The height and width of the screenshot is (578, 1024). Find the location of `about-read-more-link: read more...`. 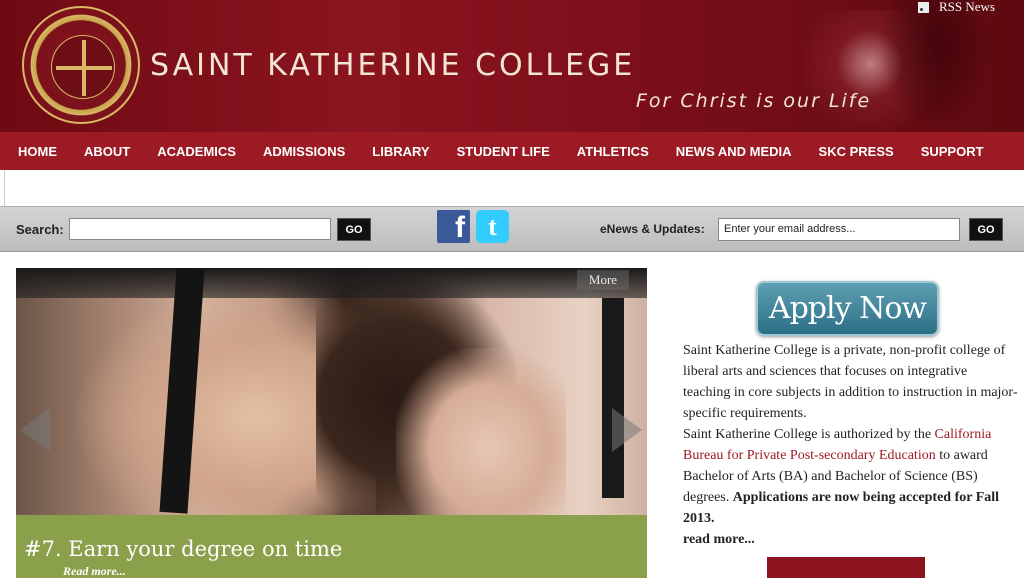

about-read-more-link: read more... is located at coordinates (719, 539).